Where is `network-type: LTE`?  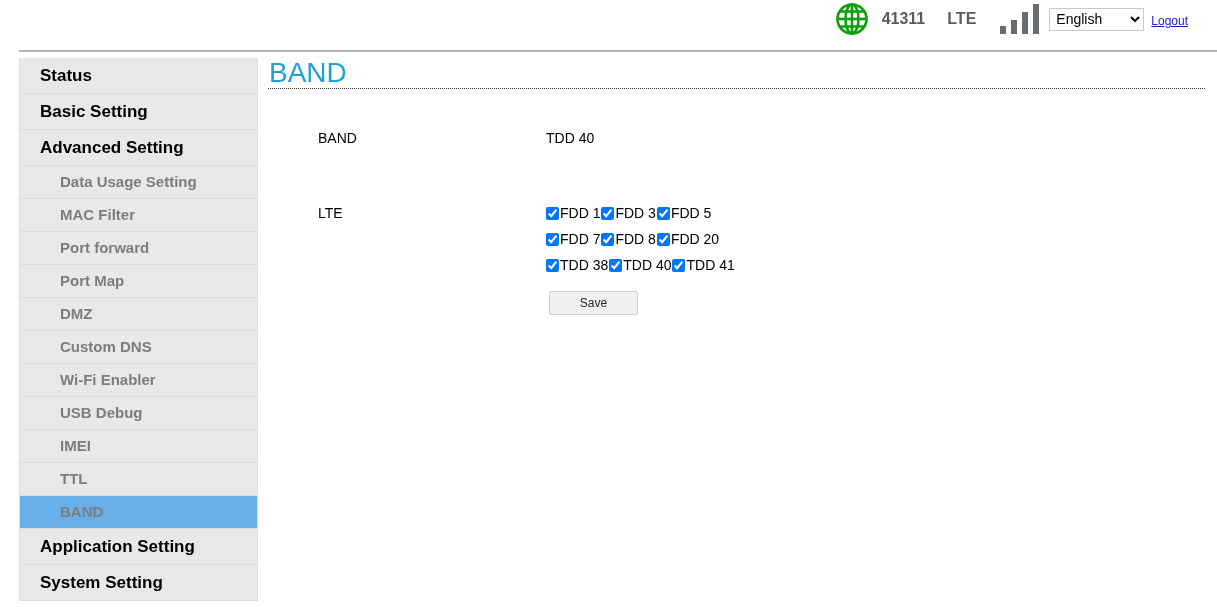
network-type: LTE is located at coordinates (962, 19).